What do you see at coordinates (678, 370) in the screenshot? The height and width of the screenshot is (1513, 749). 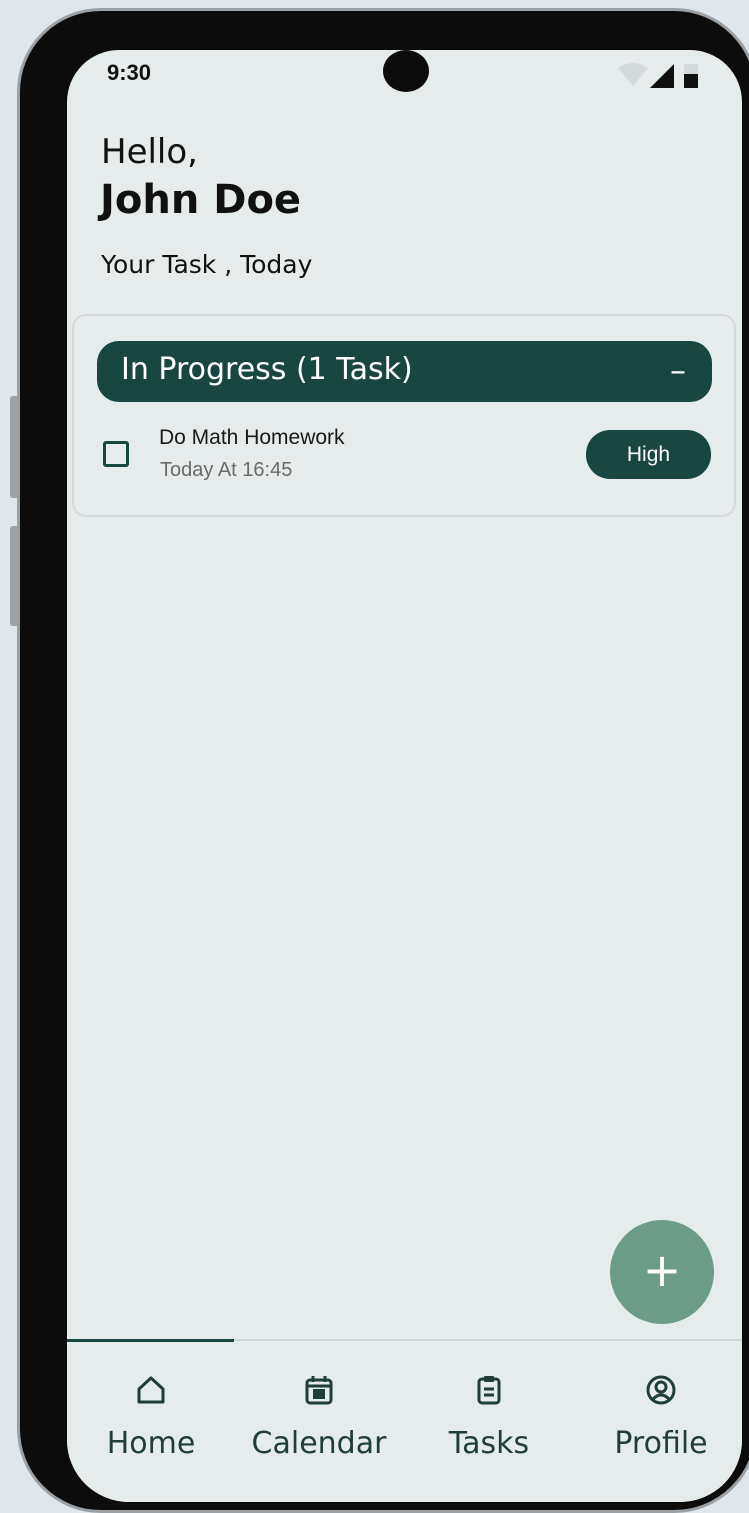 I see `collapse-button: –` at bounding box center [678, 370].